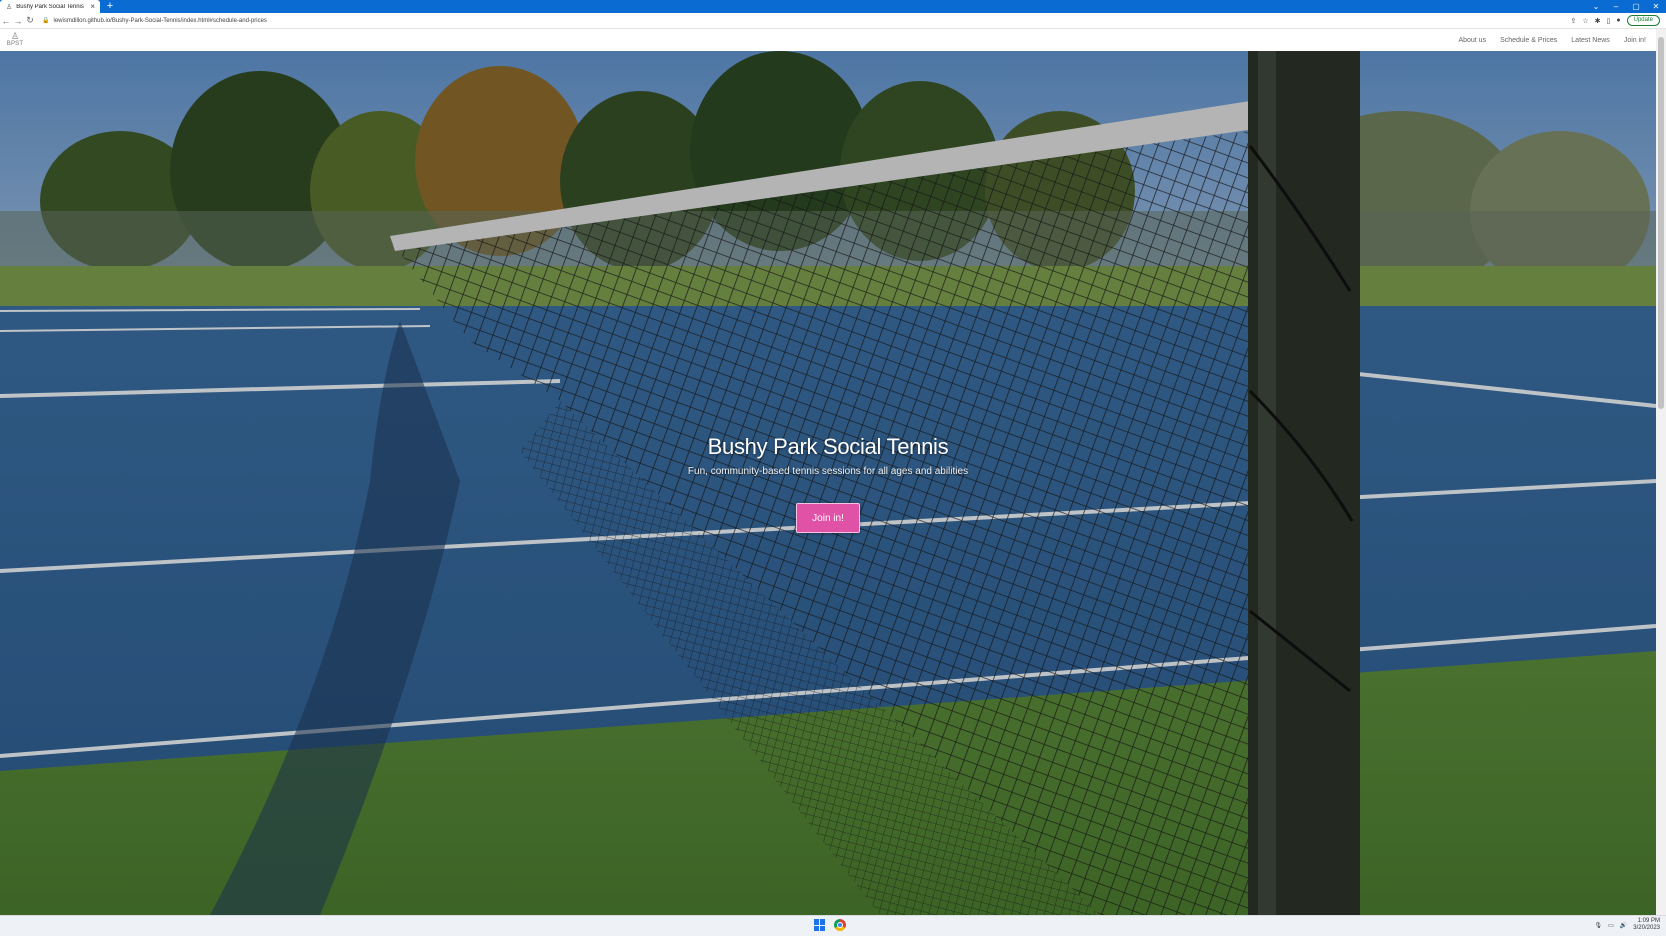  I want to click on update-button: Update, so click(1643, 20).